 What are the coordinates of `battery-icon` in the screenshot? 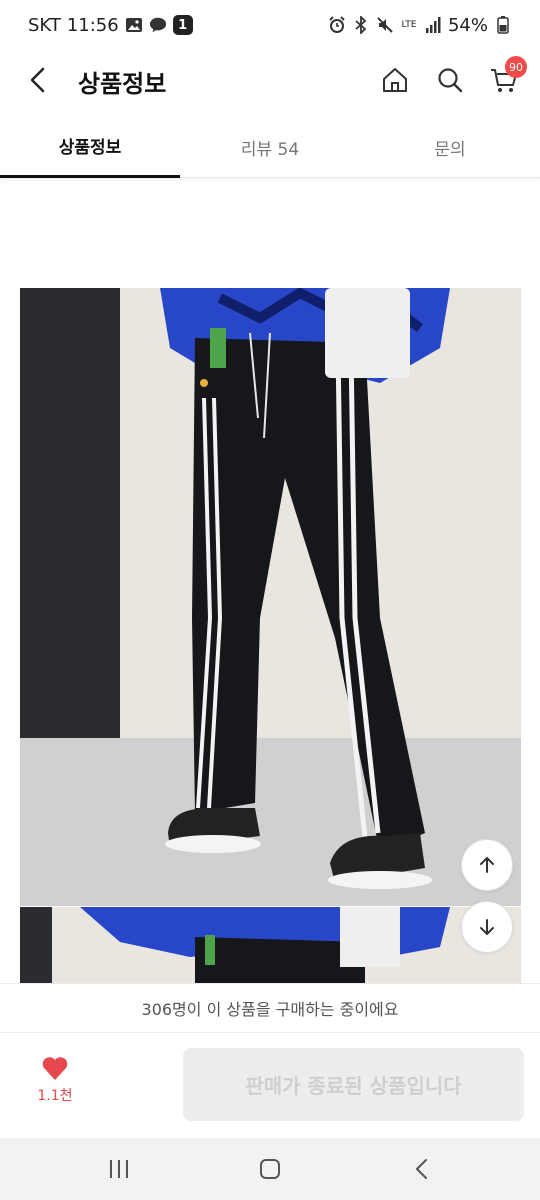 It's located at (503, 25).